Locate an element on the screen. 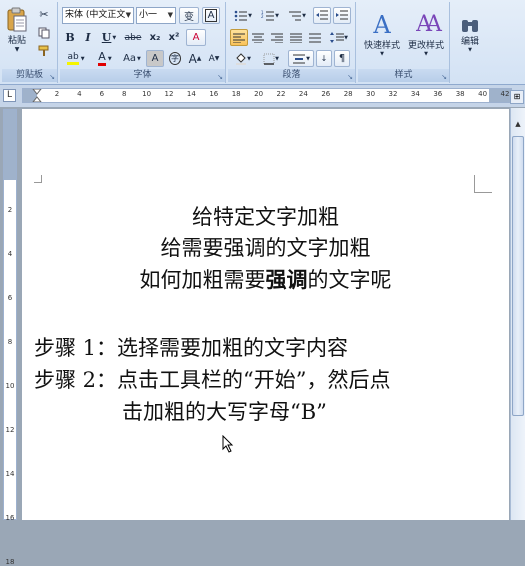 The width and height of the screenshot is (525, 566). horizontal-ruler: 2 4 6 8 10 12 14 16 18 20 22 24 26 28 30 32 34 36 38 40 42 is located at coordinates (267, 95).